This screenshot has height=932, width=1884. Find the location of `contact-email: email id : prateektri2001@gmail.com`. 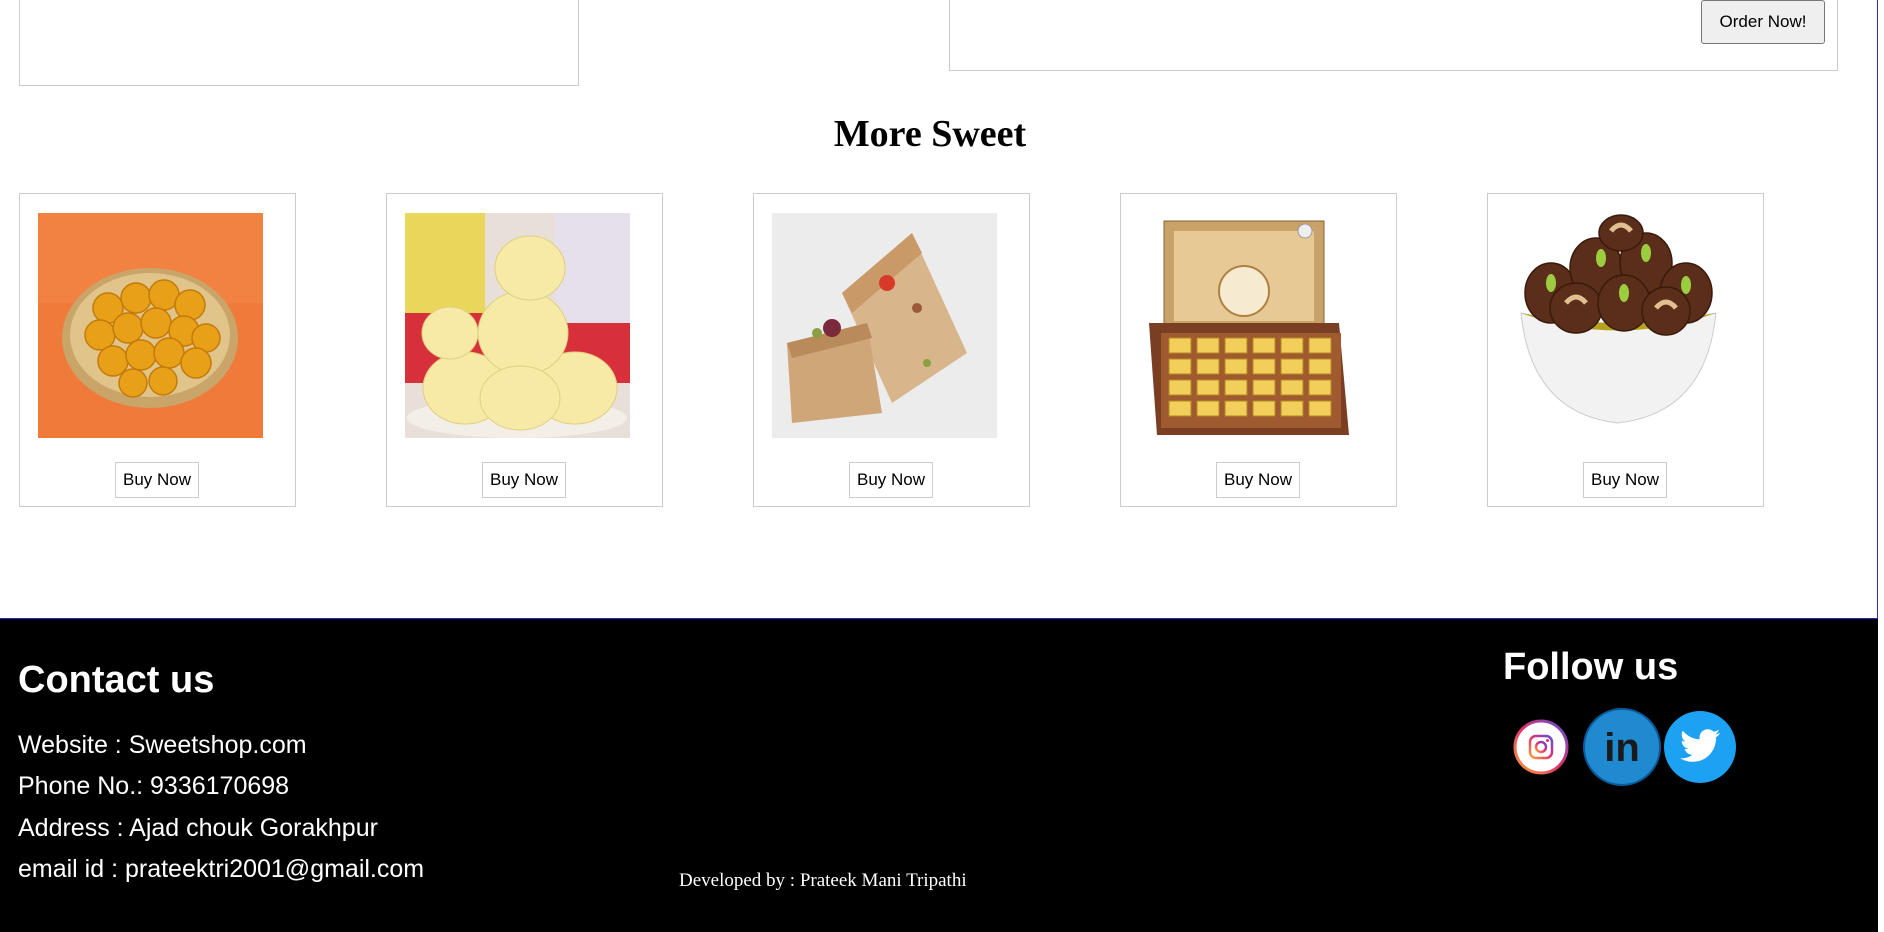

contact-email: email id : prateektri2001@gmail.com is located at coordinates (221, 869).